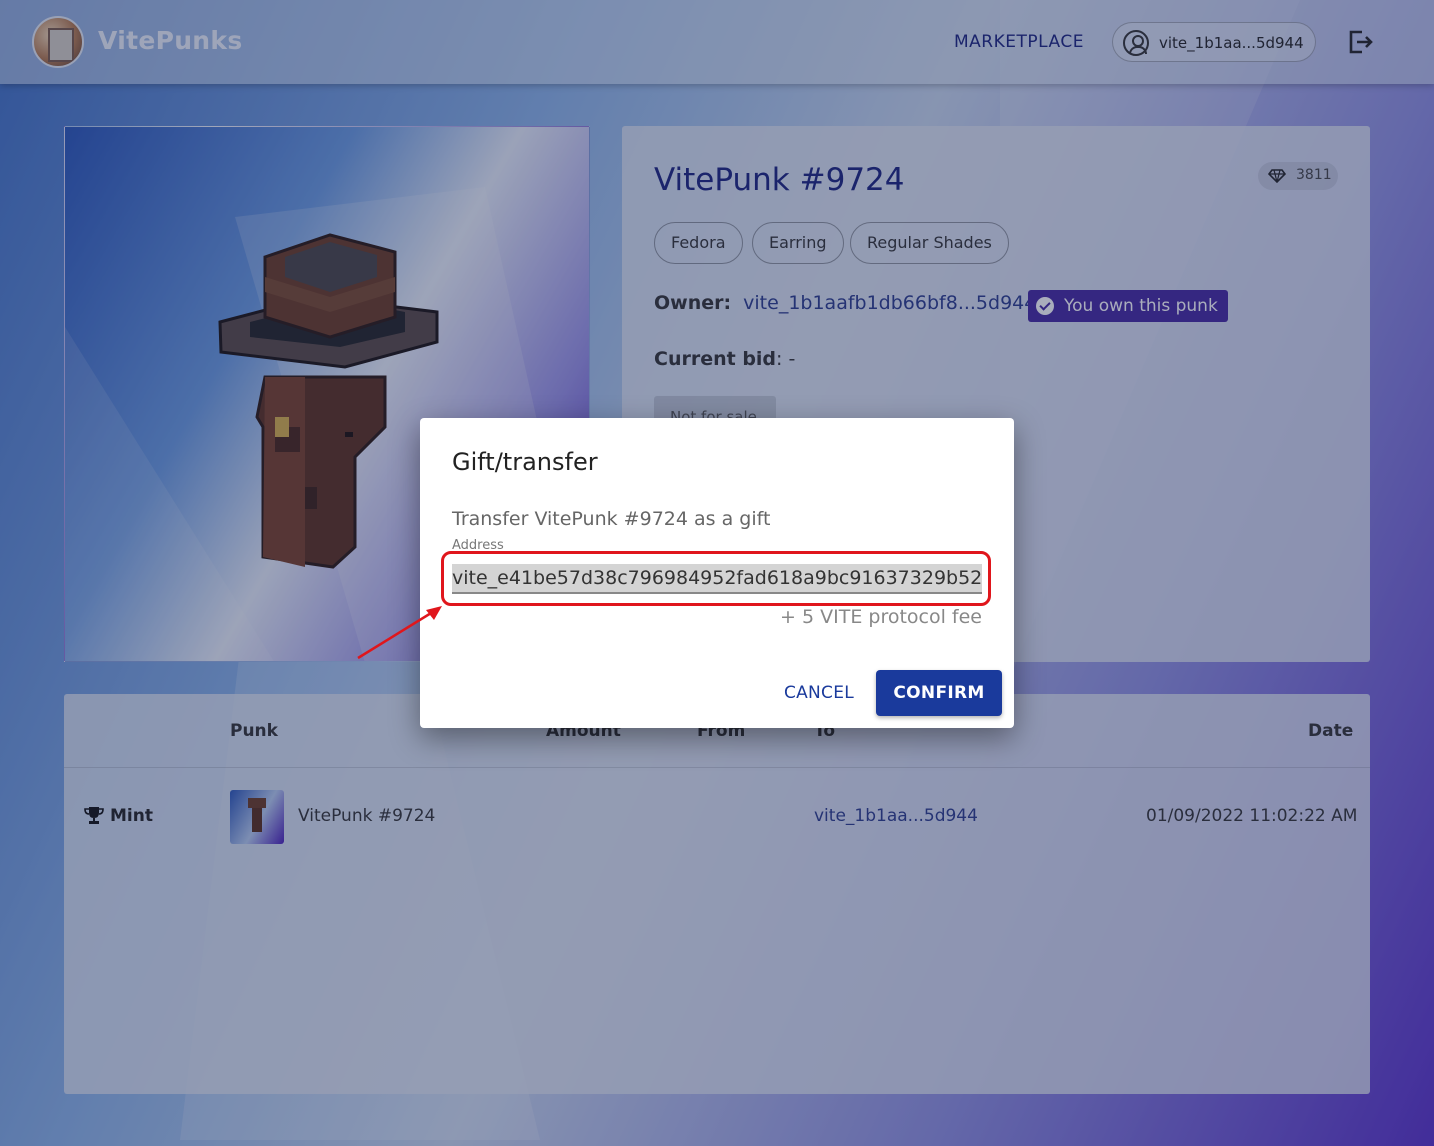 The width and height of the screenshot is (1434, 1146). Describe the element at coordinates (881, 617) in the screenshot. I see `protocol-fee-note: + 5 VITE protocol fee` at that location.